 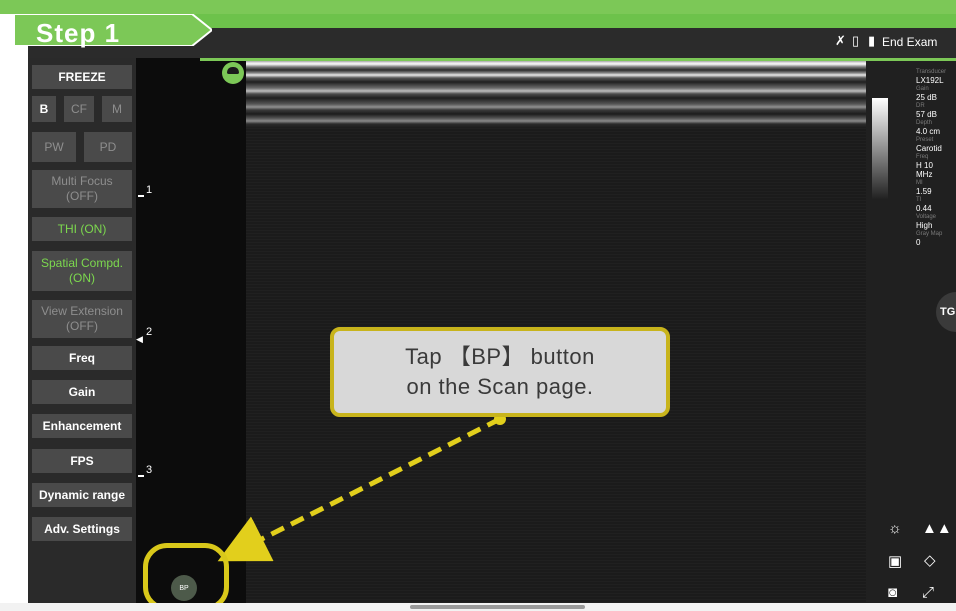 I want to click on callout-line-1: Tap 【BP】 button, so click(x=500, y=356).